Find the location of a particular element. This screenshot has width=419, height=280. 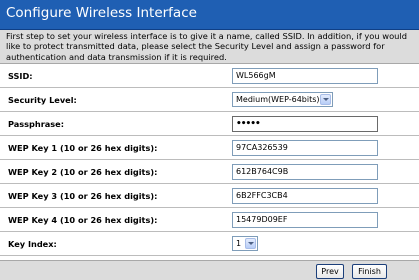

wep-key-1-input: 97CA326539 is located at coordinates (305, 148).